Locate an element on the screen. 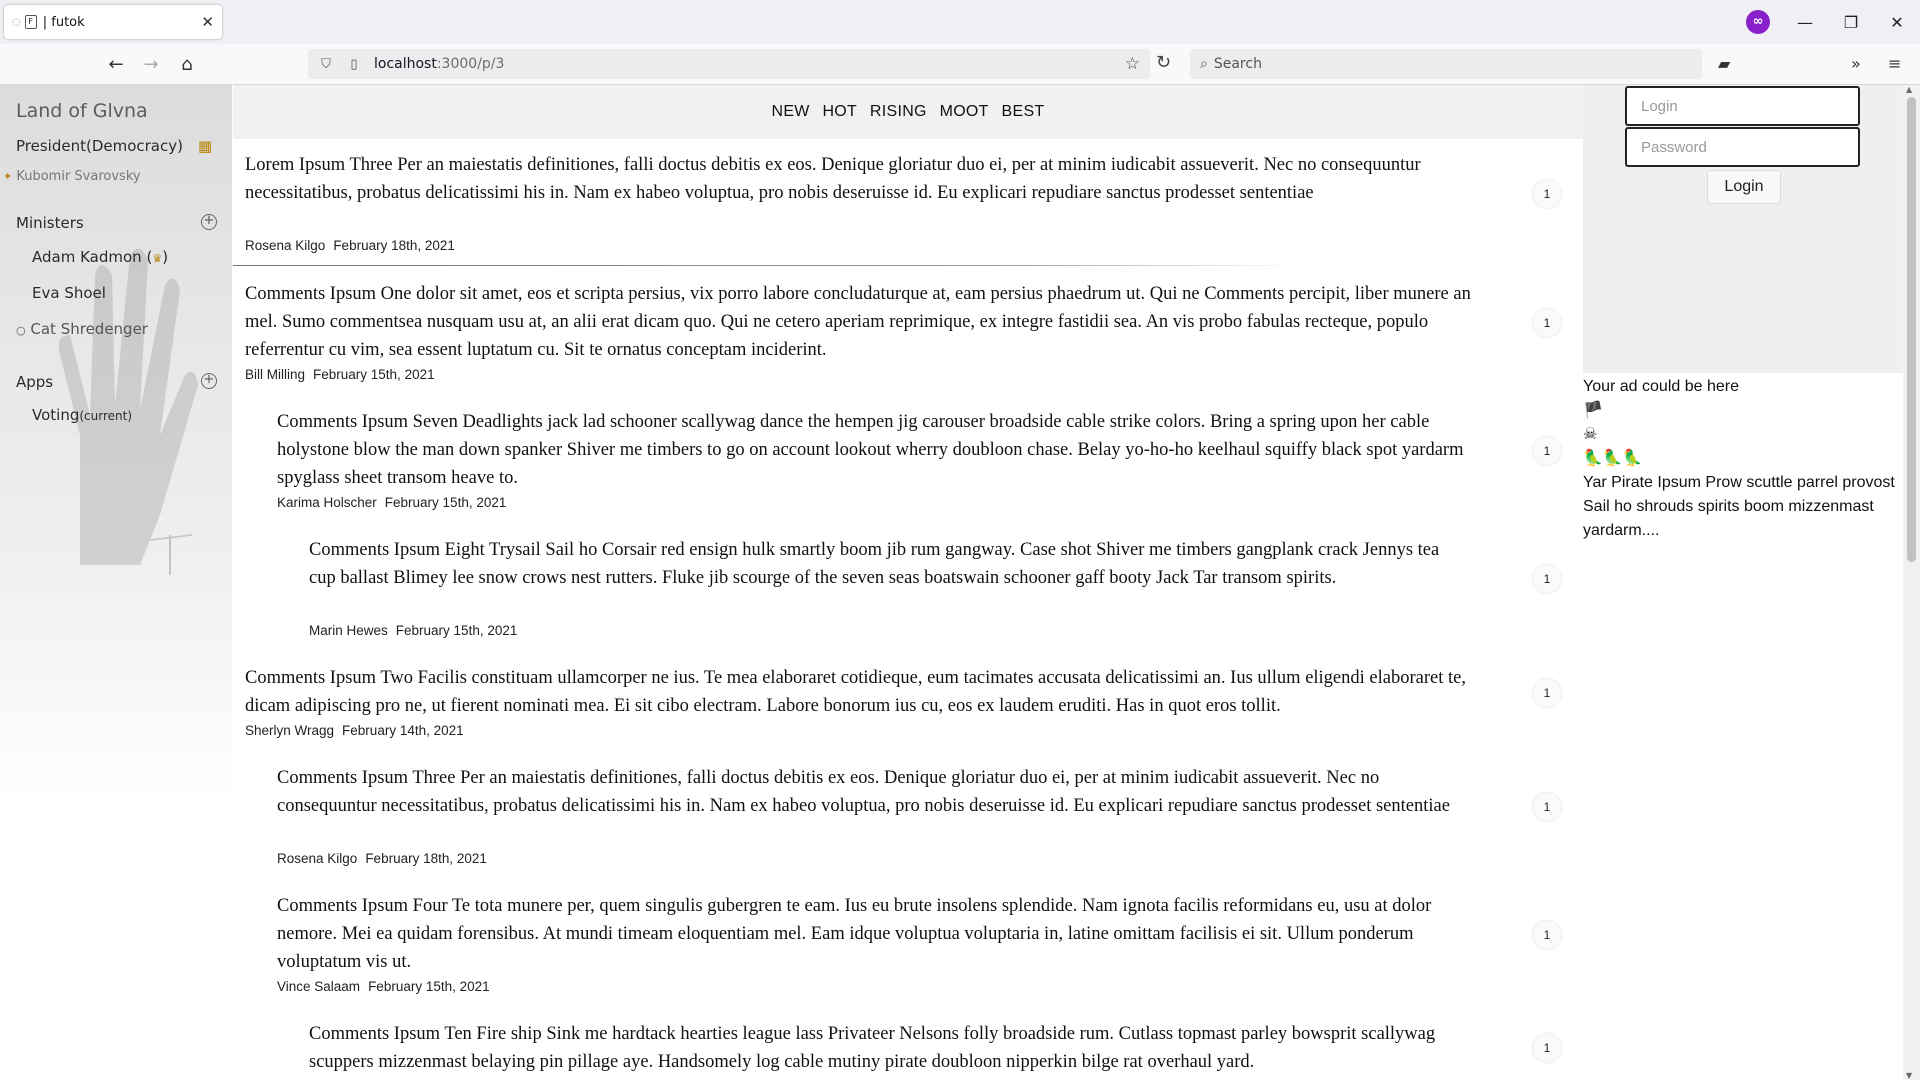  minister-item: Eva Shoel is located at coordinates (69, 293).